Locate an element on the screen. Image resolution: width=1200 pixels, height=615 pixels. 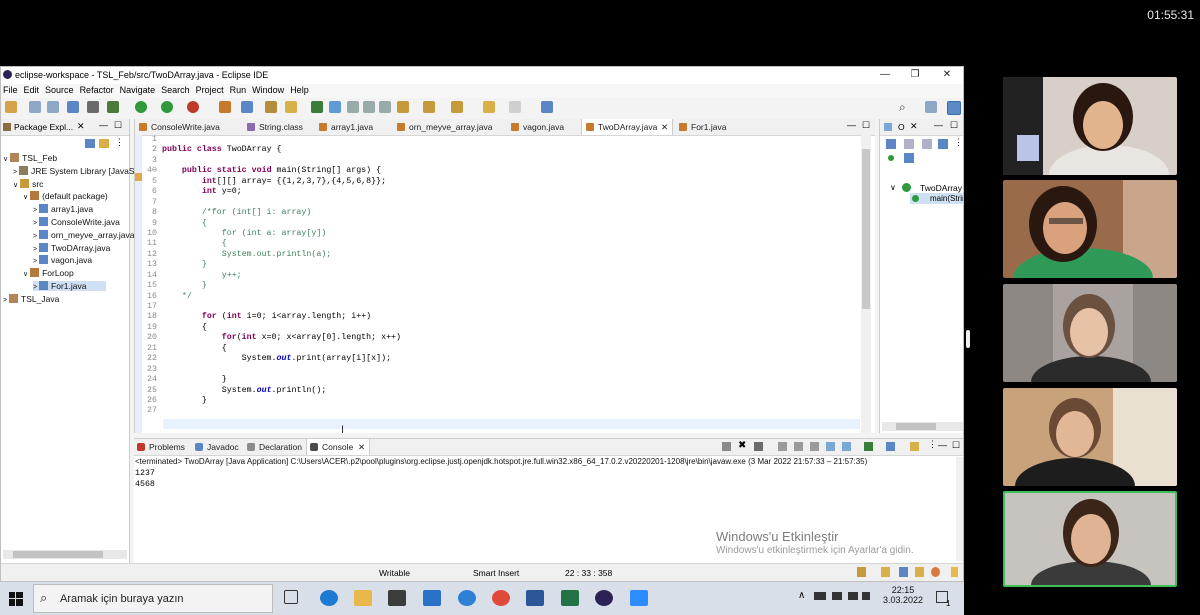
forward-icon is located at coordinates (515, 107).